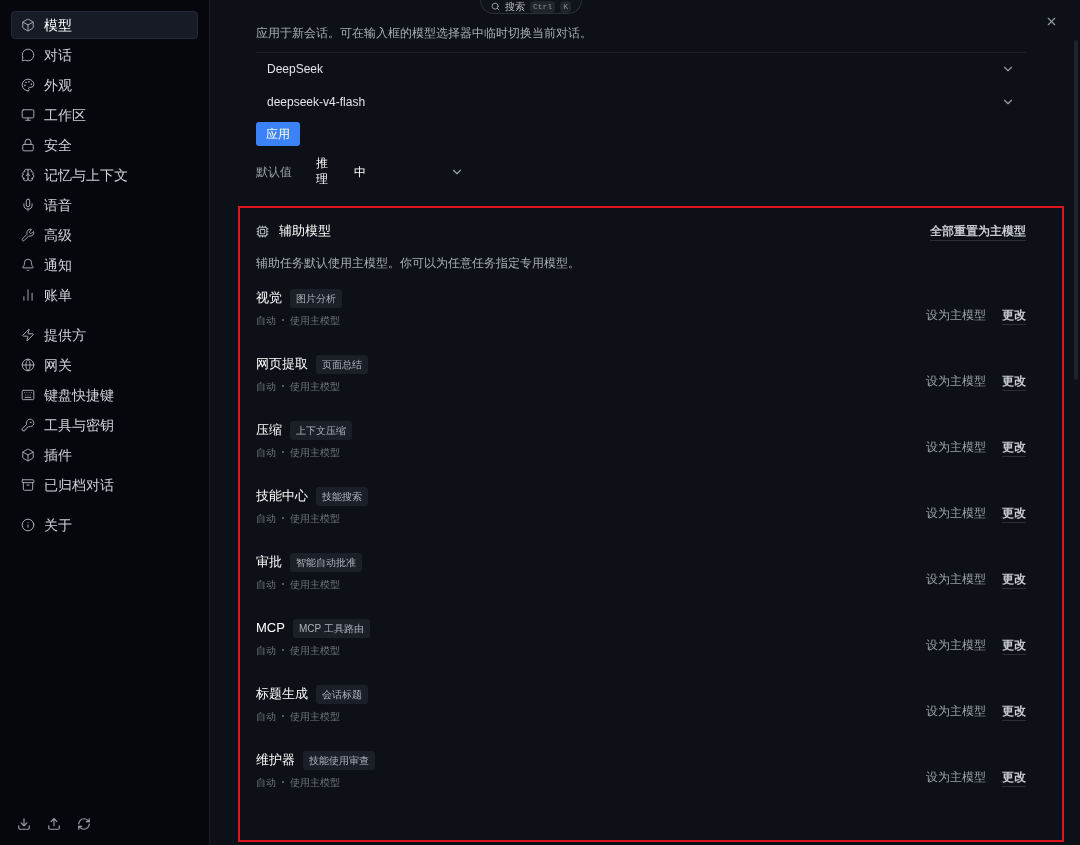 Image resolution: width=1080 pixels, height=845 pixels. What do you see at coordinates (262, 231) in the screenshot?
I see `chip-icon` at bounding box center [262, 231].